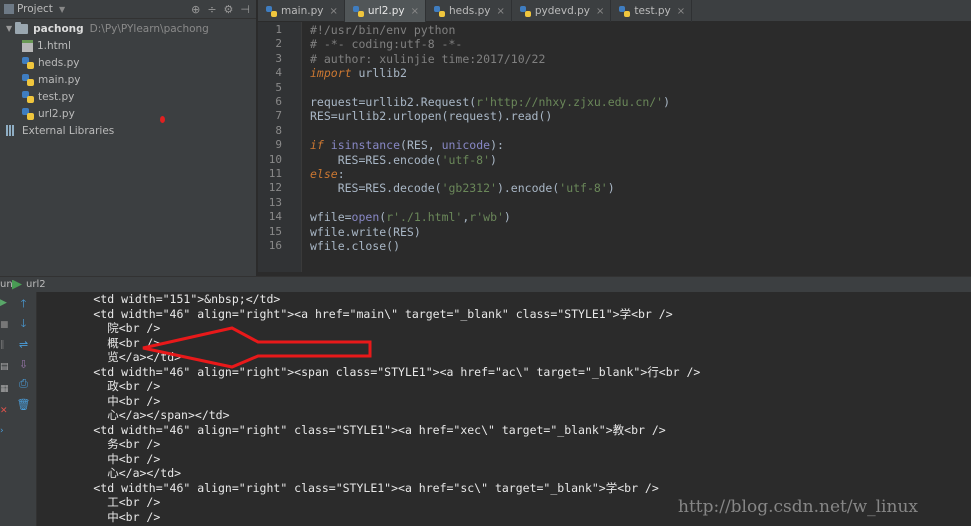 Image resolution: width=971 pixels, height=526 pixels. I want to click on help-icon: ›, so click(4, 431).